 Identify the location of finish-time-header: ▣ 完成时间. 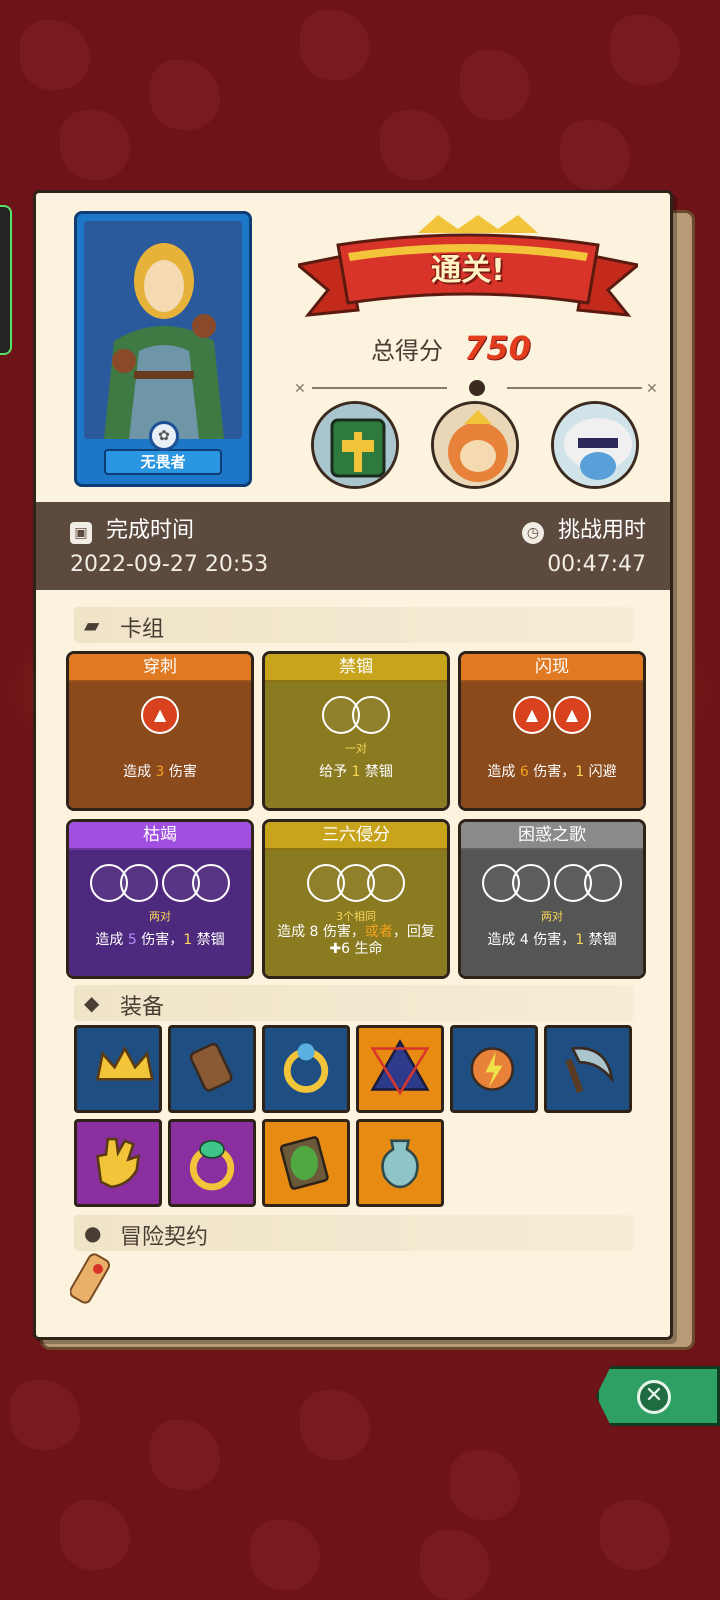
(132, 528).